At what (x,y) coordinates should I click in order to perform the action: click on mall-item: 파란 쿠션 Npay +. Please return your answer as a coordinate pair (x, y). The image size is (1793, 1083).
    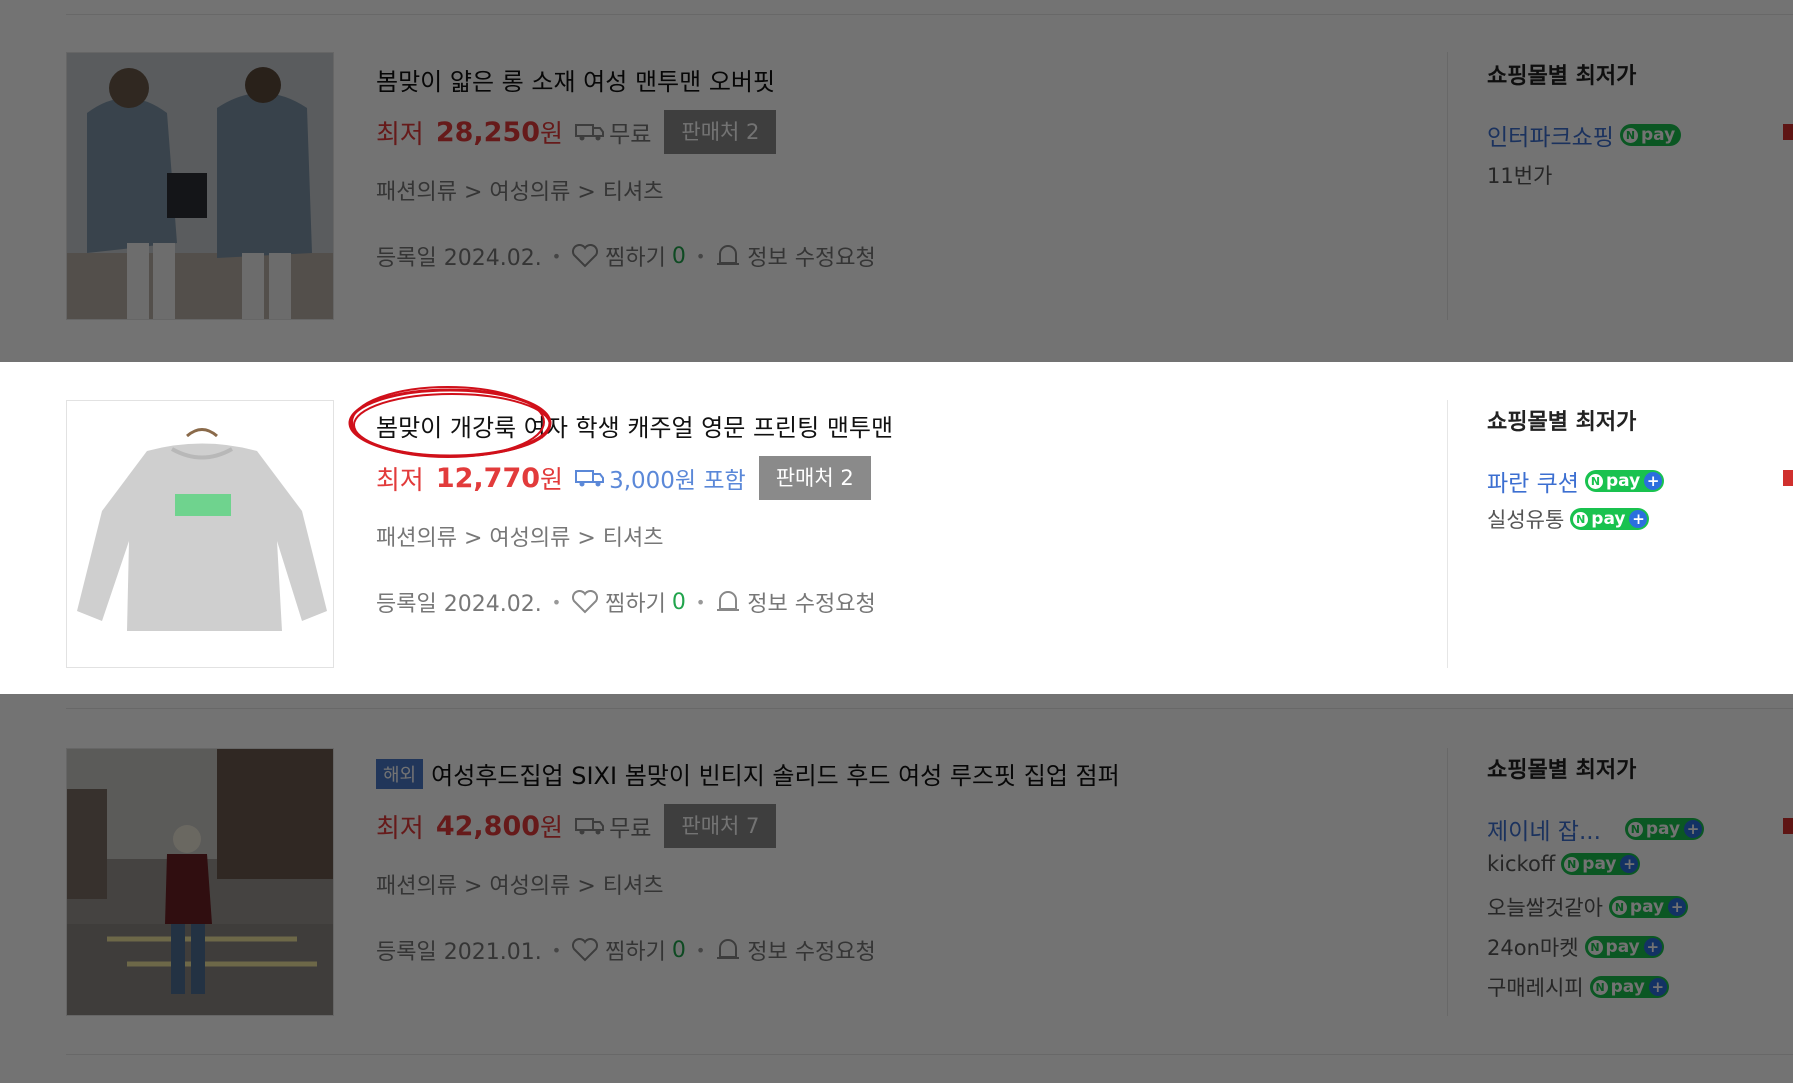
    Looking at the image, I should click on (1576, 481).